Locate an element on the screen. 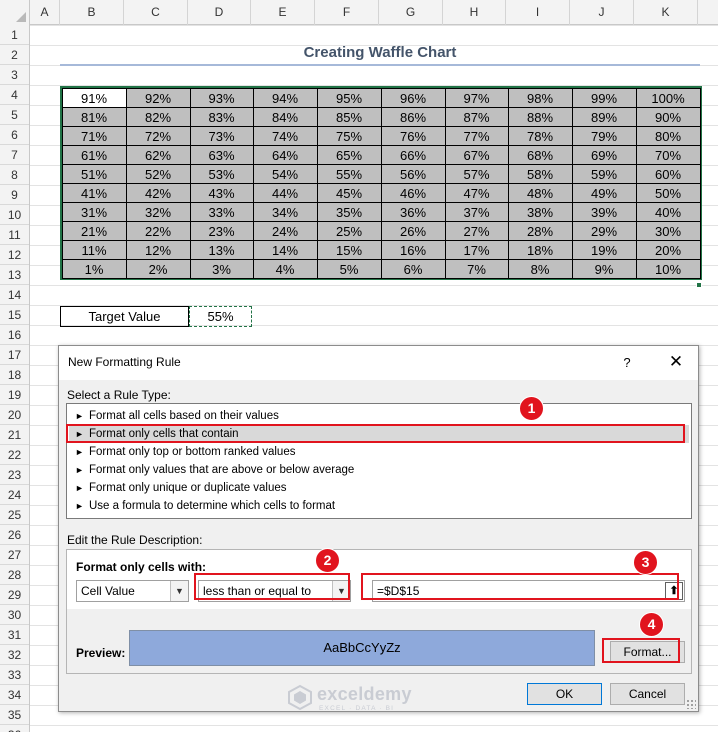  column-header-h: H is located at coordinates (474, 12).